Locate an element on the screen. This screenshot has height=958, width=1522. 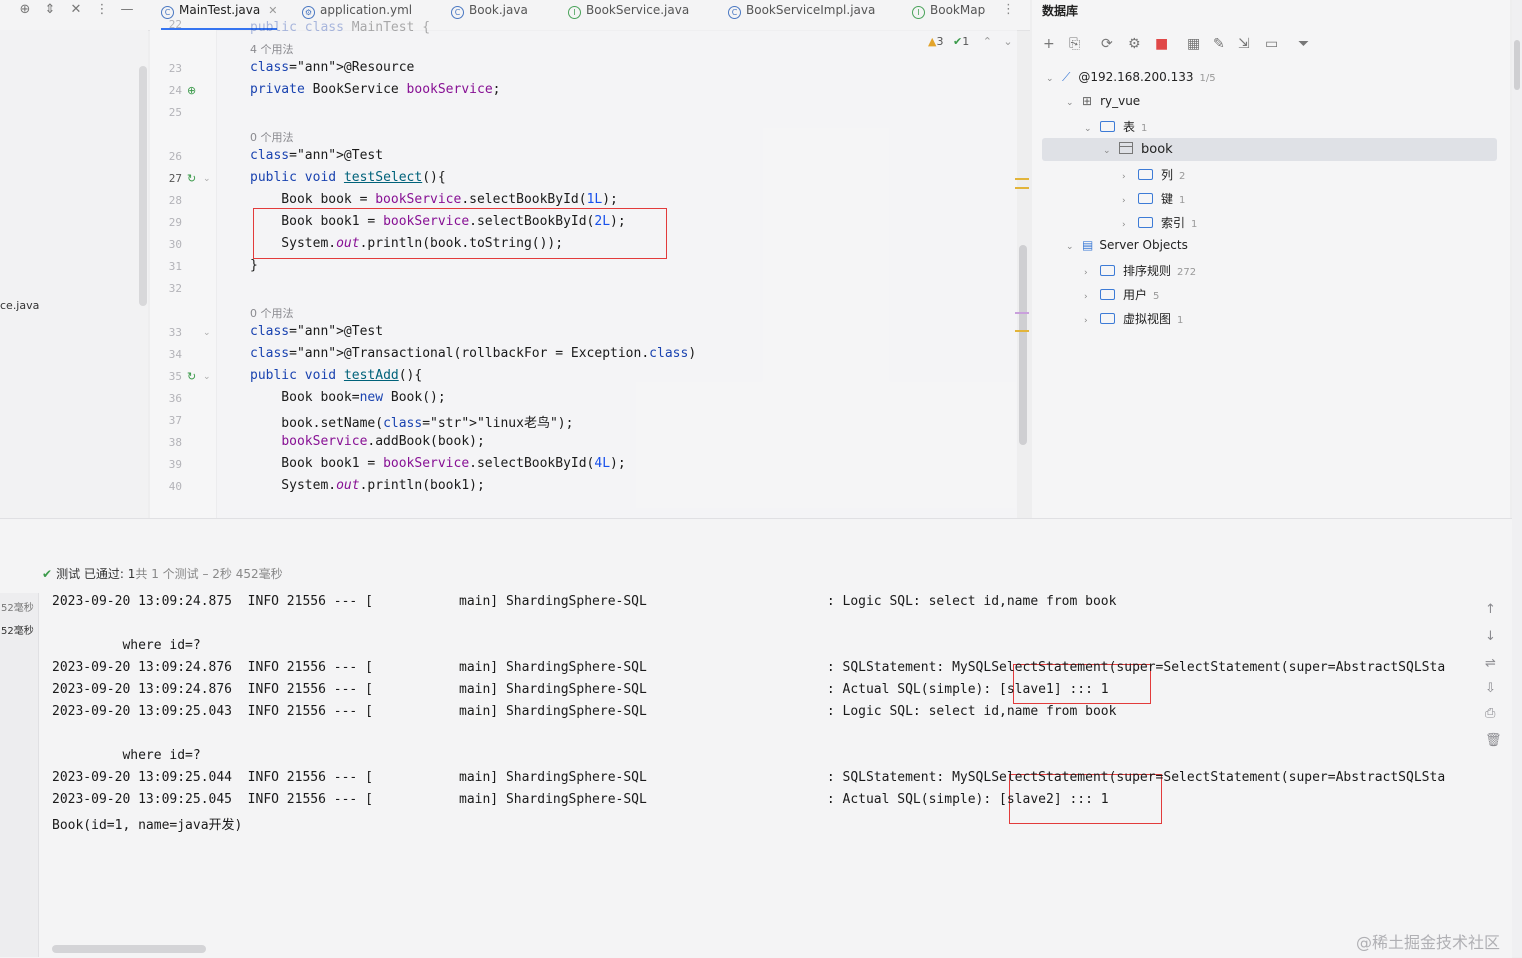
test-passed-icon: ✔ is located at coordinates (47, 574).